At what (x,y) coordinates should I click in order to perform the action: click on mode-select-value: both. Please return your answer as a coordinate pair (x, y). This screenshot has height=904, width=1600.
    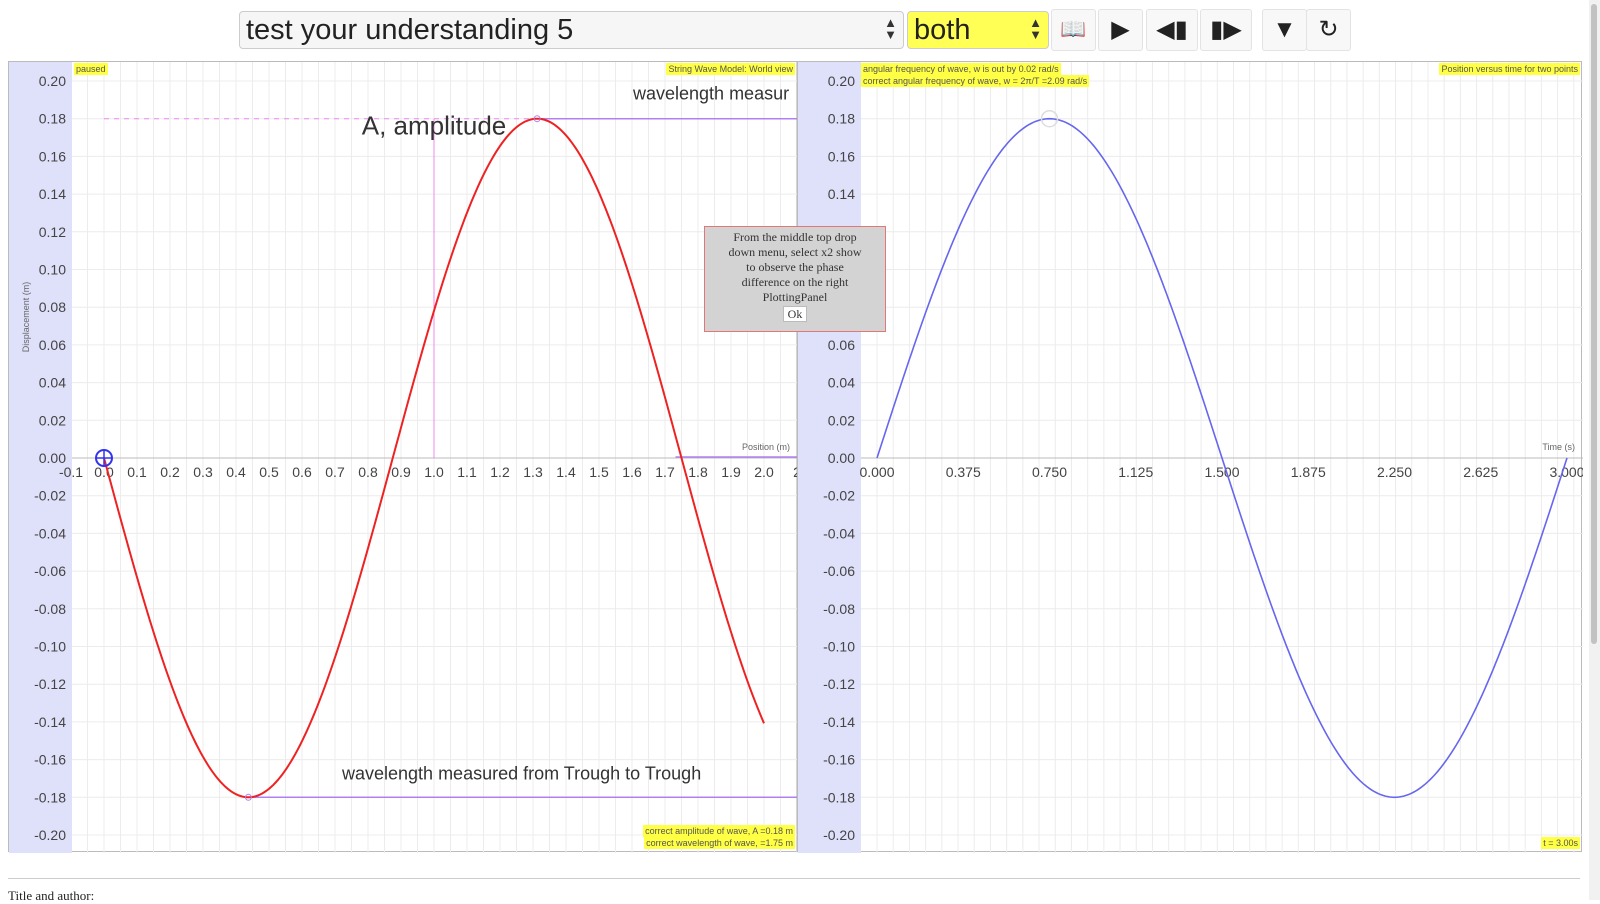
    Looking at the image, I should click on (942, 30).